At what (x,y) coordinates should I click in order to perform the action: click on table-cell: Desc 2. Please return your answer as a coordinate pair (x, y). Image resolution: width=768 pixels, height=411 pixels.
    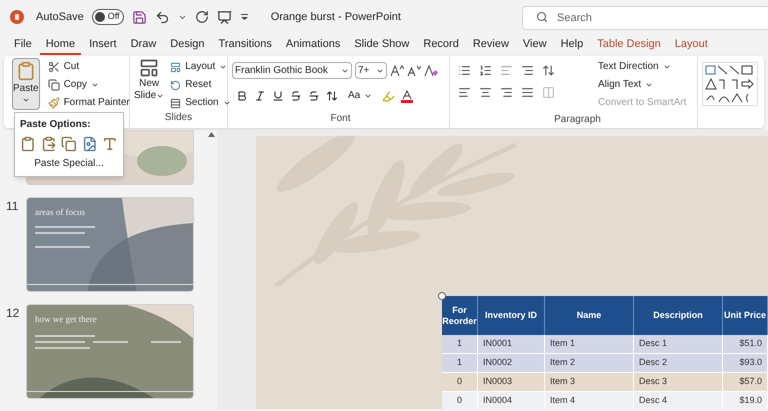
    Looking at the image, I should click on (678, 363).